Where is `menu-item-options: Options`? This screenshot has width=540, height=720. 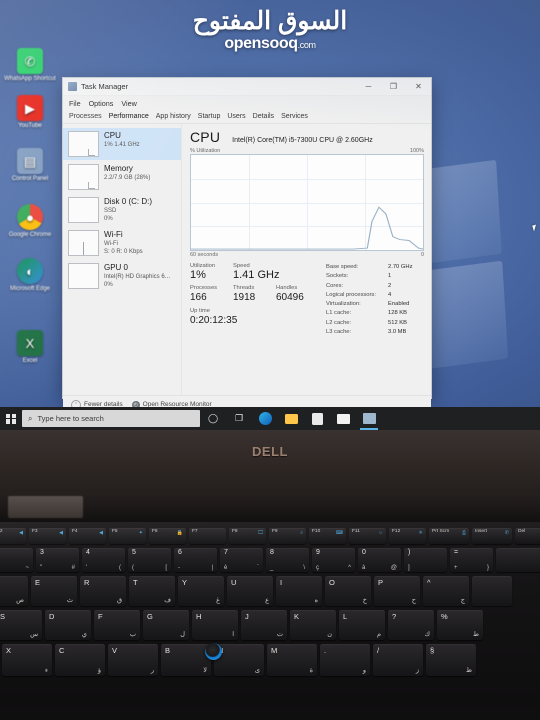
menu-item-options: Options is located at coordinates (101, 103).